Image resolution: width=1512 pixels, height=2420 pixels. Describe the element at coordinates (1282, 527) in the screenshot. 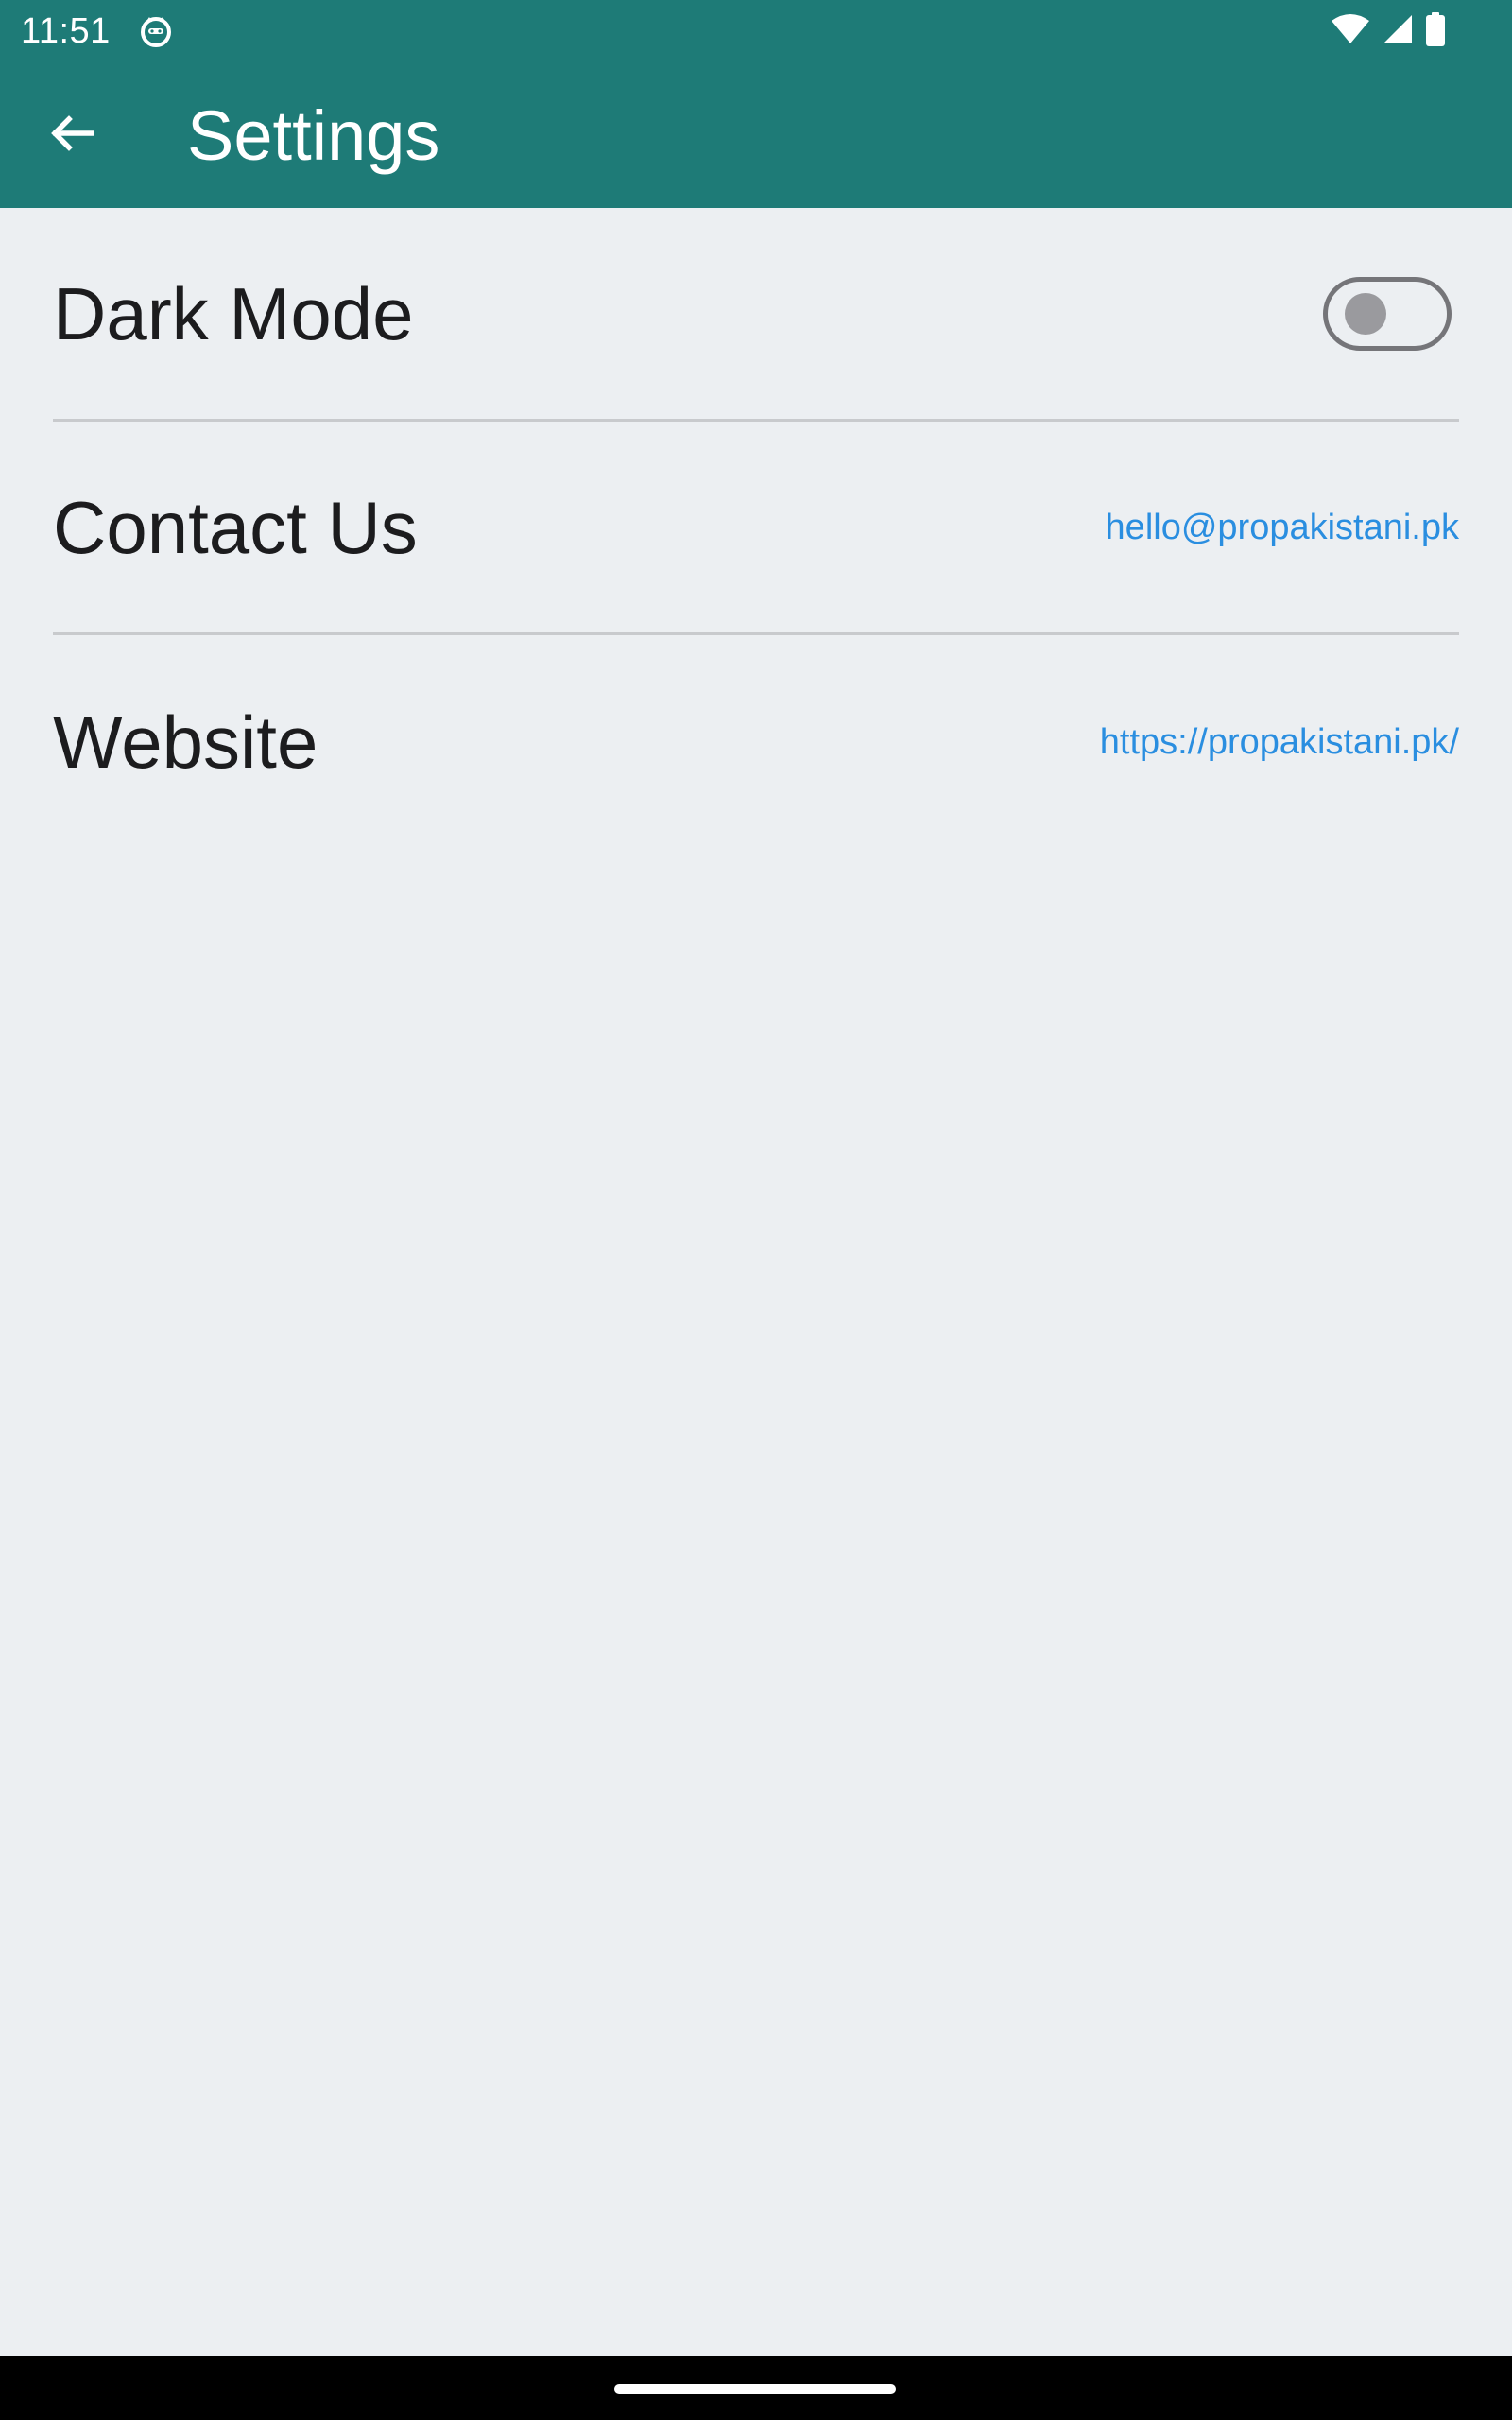

I see `contact-email-link: hello@propakistani.pk` at that location.